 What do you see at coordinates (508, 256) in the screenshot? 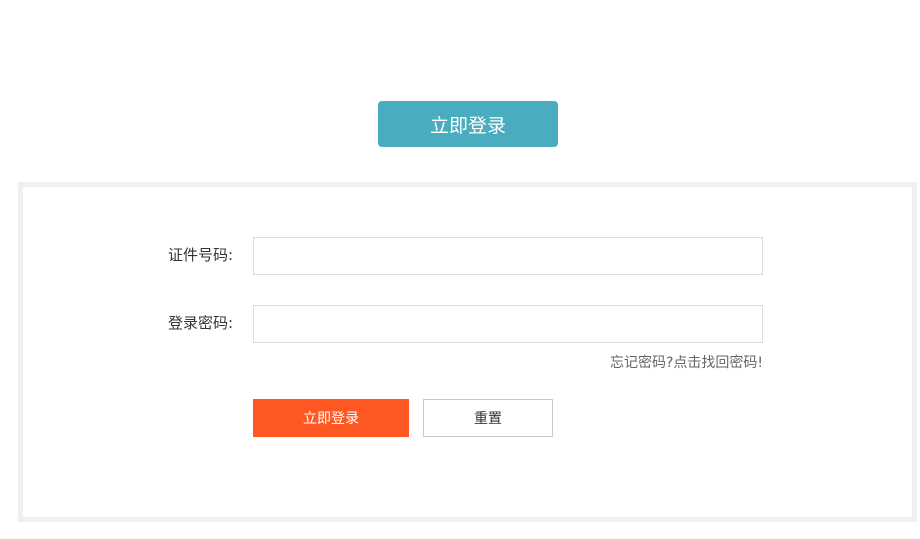
I see `id-number-input` at bounding box center [508, 256].